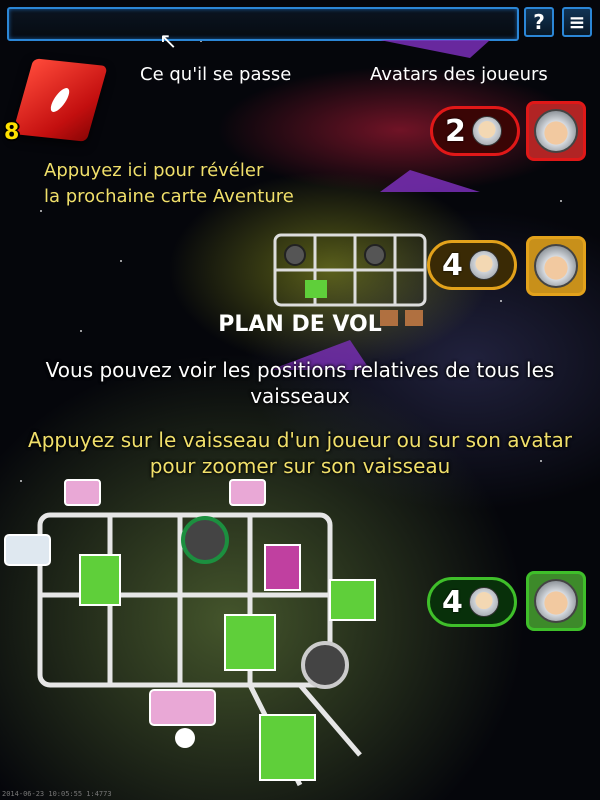 The image size is (600, 800). I want to click on player-avatar-green, so click(556, 601).